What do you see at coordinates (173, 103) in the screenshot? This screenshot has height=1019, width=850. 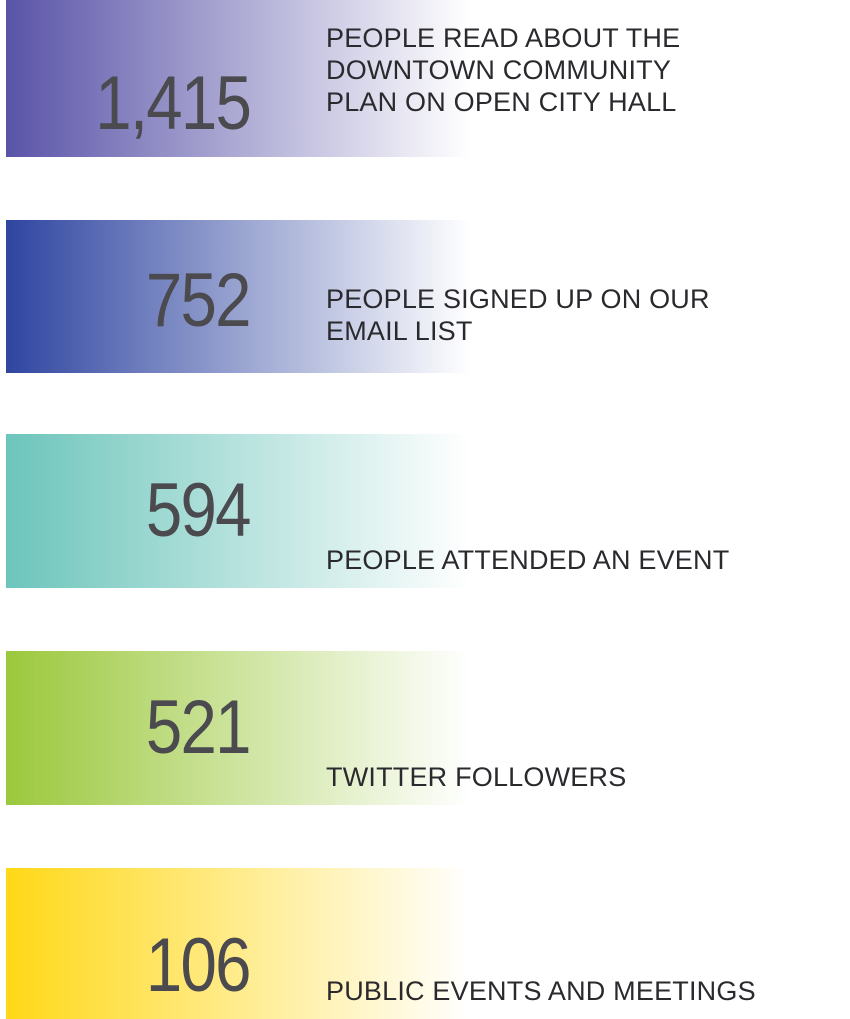 I see `stat-number: 1,415` at bounding box center [173, 103].